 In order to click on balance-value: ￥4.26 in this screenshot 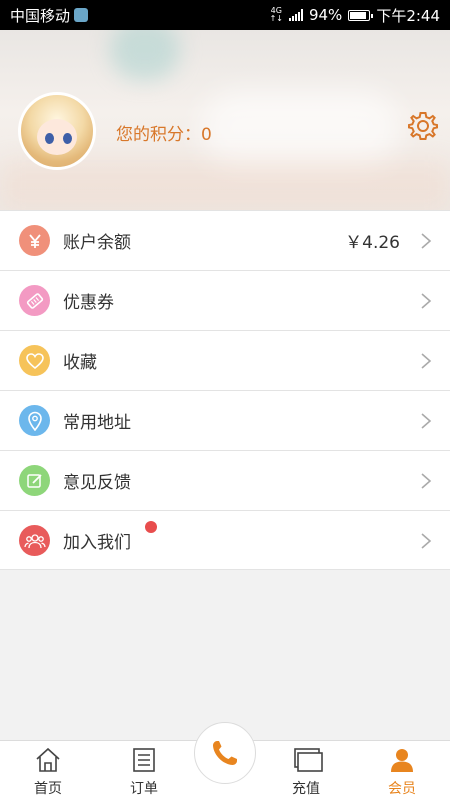, I will do `click(372, 243)`.